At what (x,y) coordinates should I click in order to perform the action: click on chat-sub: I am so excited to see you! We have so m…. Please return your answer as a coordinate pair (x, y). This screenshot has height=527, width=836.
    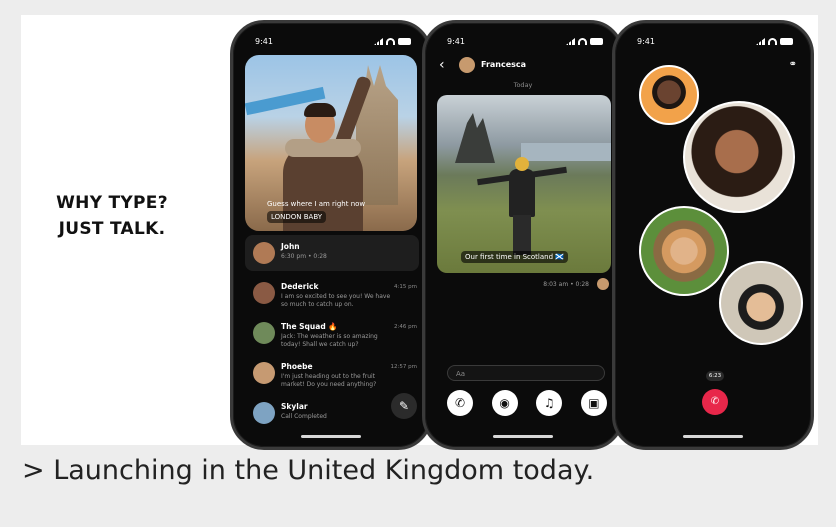
    Looking at the image, I should click on (336, 300).